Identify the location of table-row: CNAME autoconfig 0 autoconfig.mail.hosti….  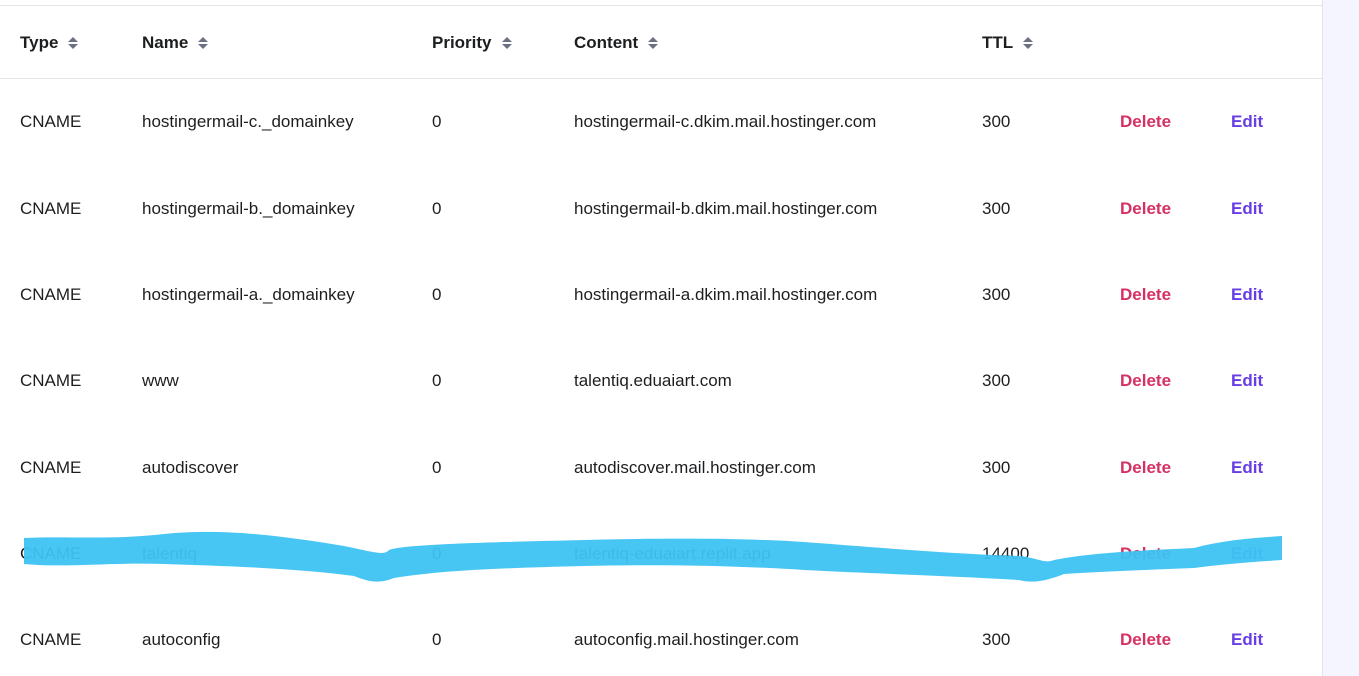
(661, 636).